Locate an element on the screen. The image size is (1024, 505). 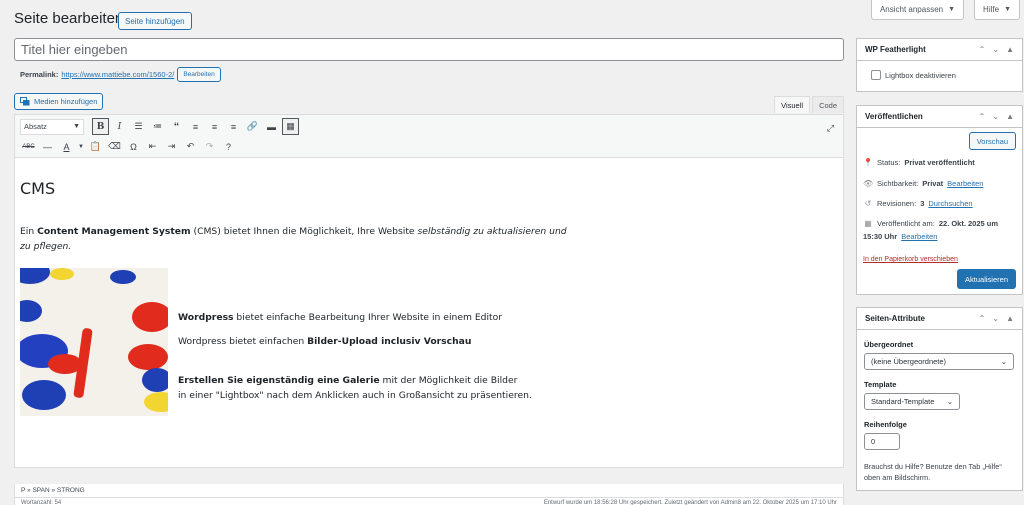
parent-select: (keine Übergeordnete) ⌄ is located at coordinates (939, 361).